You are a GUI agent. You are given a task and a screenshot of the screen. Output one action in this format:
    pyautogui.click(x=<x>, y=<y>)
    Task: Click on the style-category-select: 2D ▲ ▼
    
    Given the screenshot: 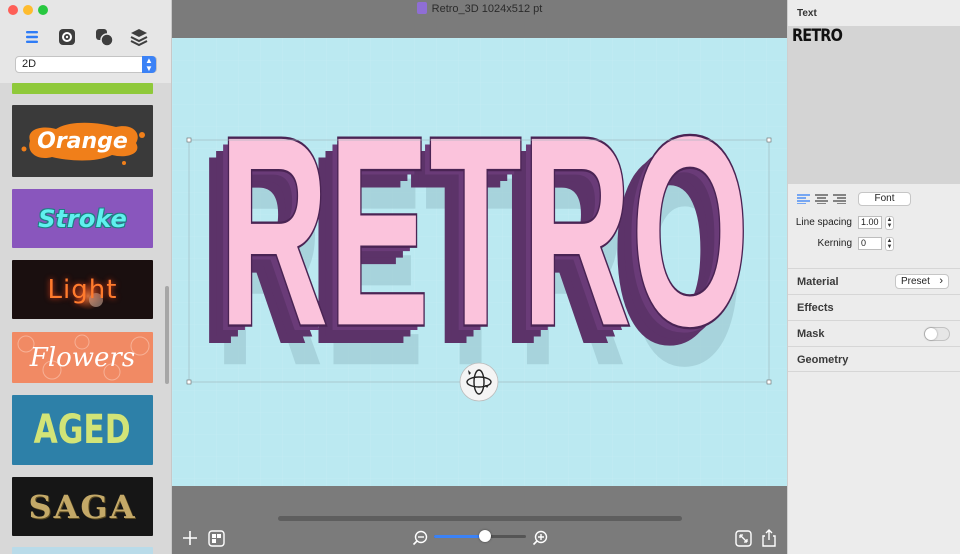 What is the action you would take?
    pyautogui.click(x=86, y=64)
    